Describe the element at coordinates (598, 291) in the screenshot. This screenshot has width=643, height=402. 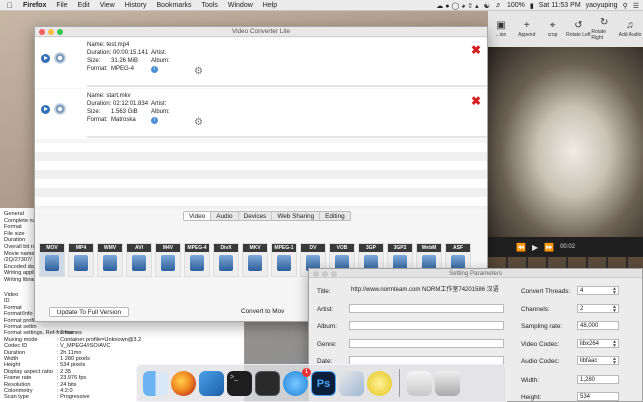
I see `convert-threads-stepper: 4 ▲ ▼` at that location.